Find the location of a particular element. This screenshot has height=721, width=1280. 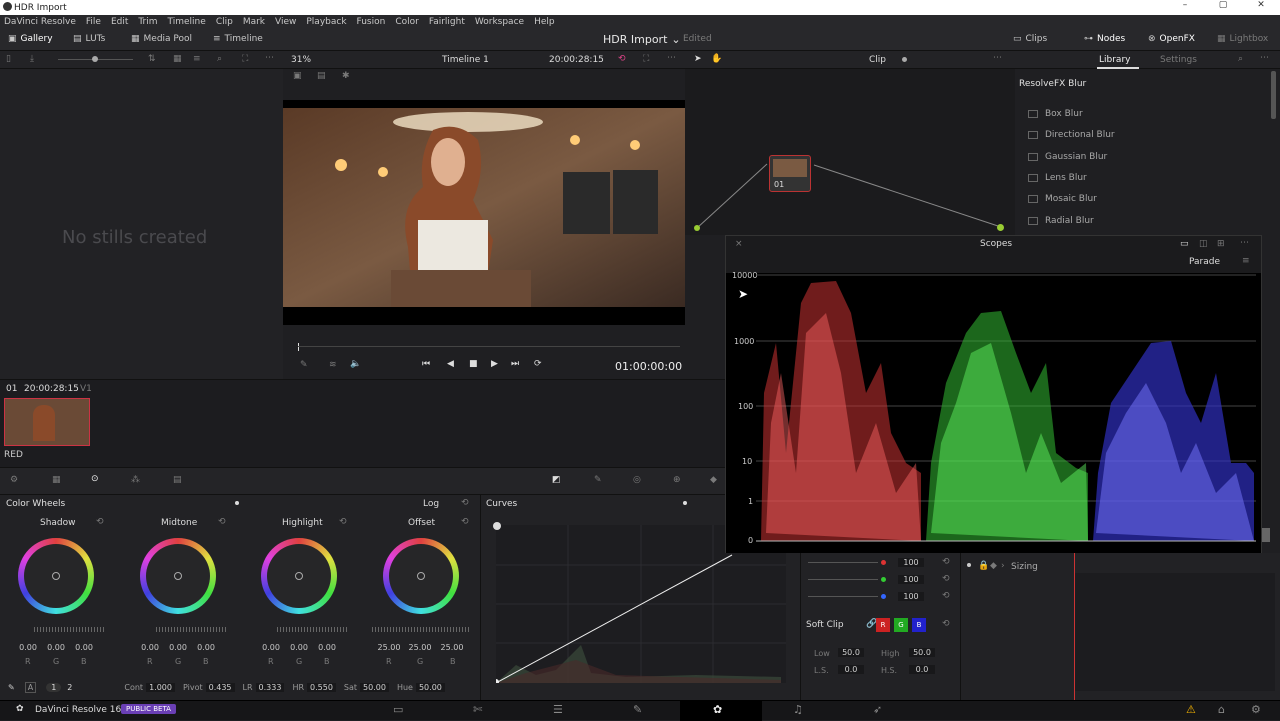

channel-slider-r is located at coordinates (843, 562).